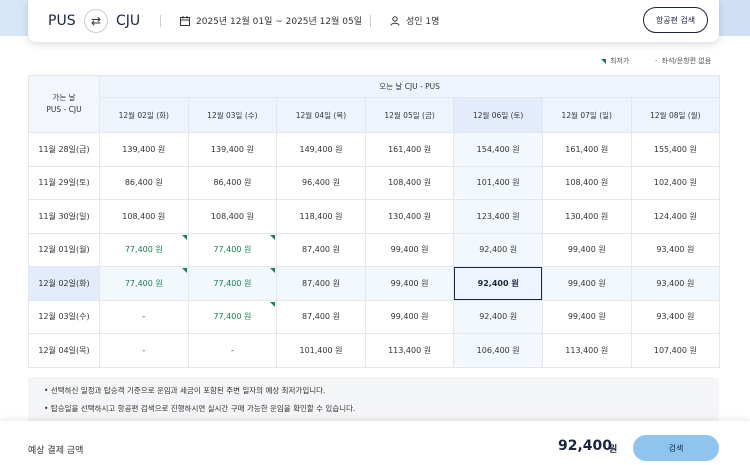  What do you see at coordinates (64, 182) in the screenshot?
I see `departure-date-label: 11월 29일(토)` at bounding box center [64, 182].